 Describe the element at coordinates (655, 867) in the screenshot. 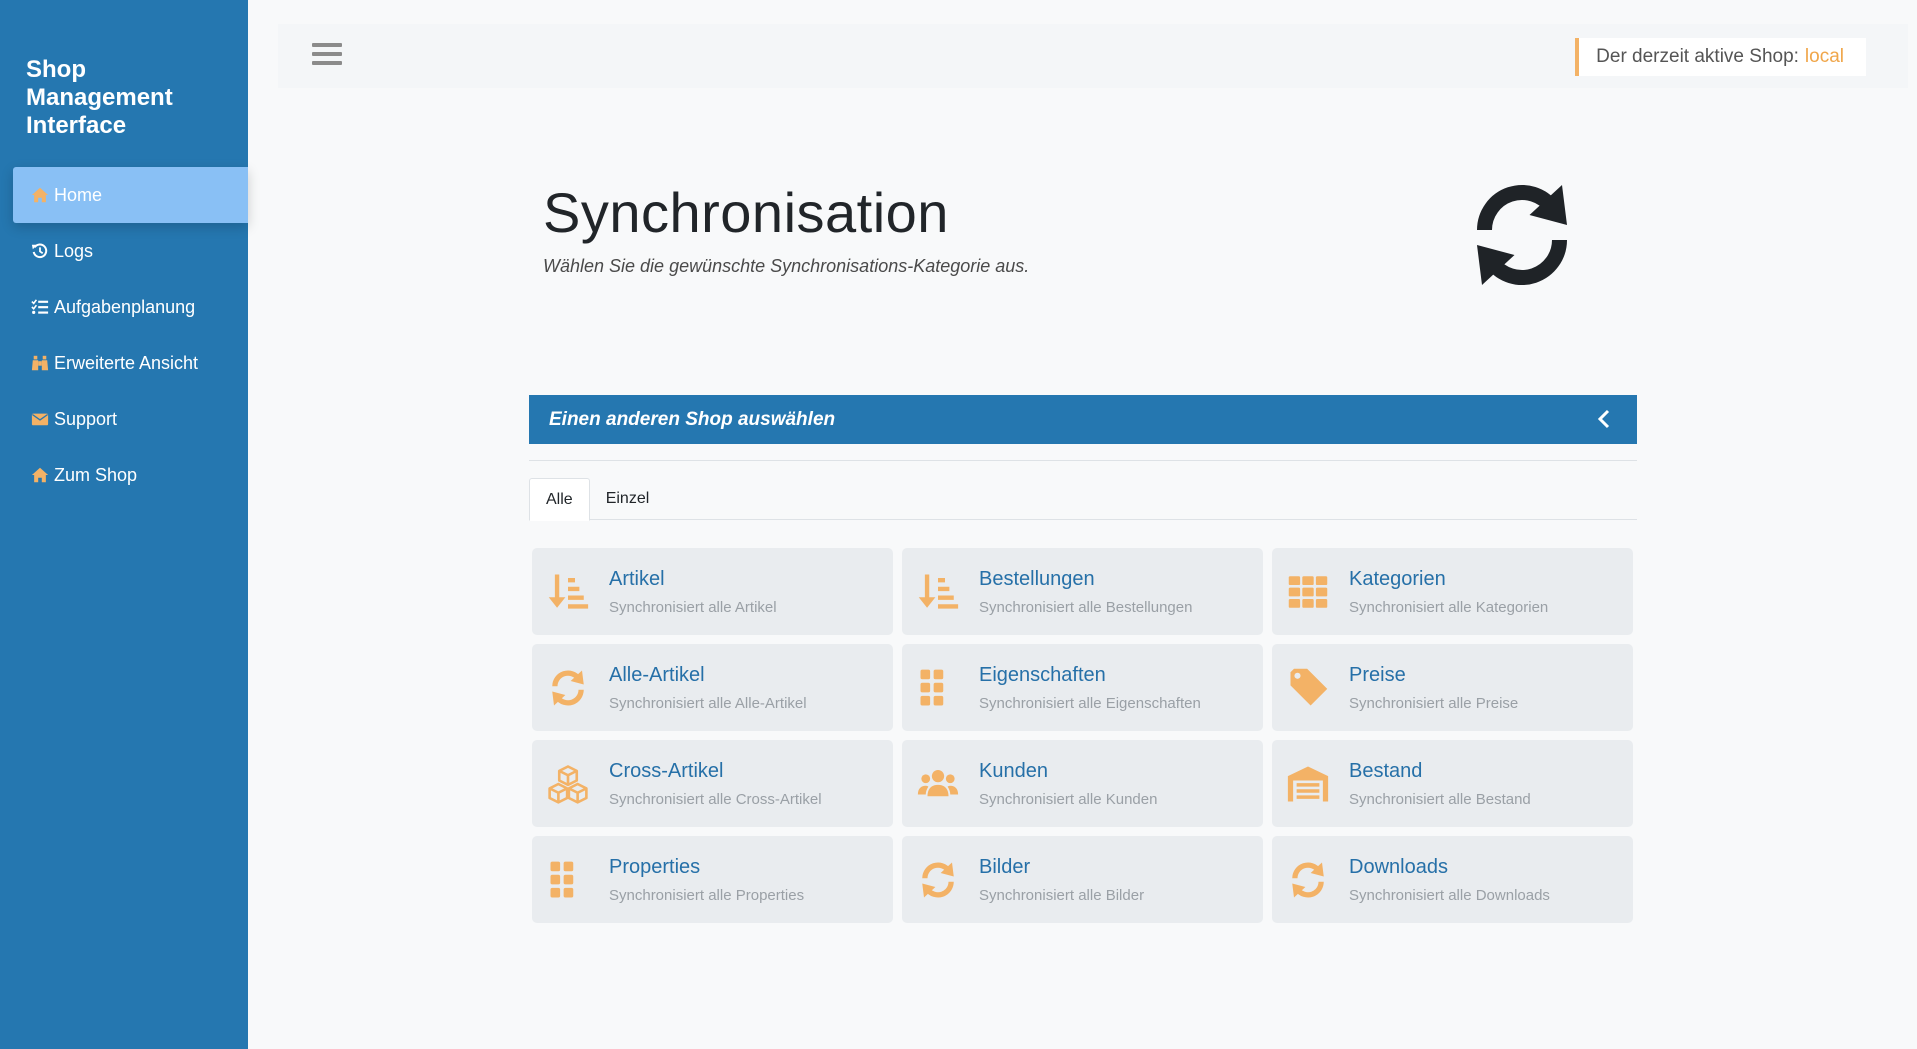

I see `card-title: Properties` at that location.